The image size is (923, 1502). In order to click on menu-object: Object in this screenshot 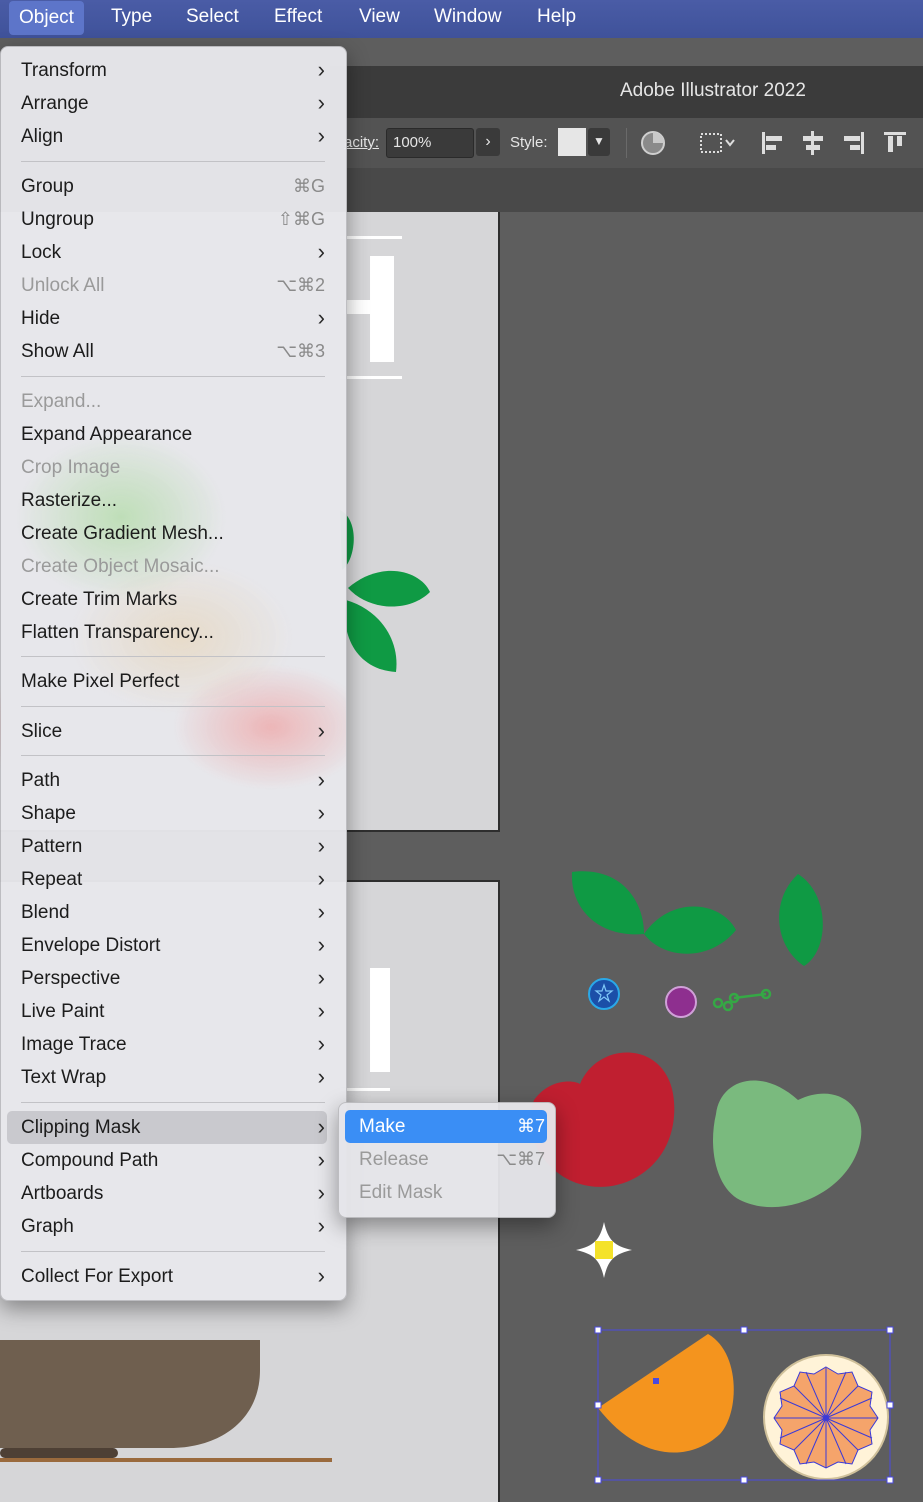, I will do `click(46, 18)`.